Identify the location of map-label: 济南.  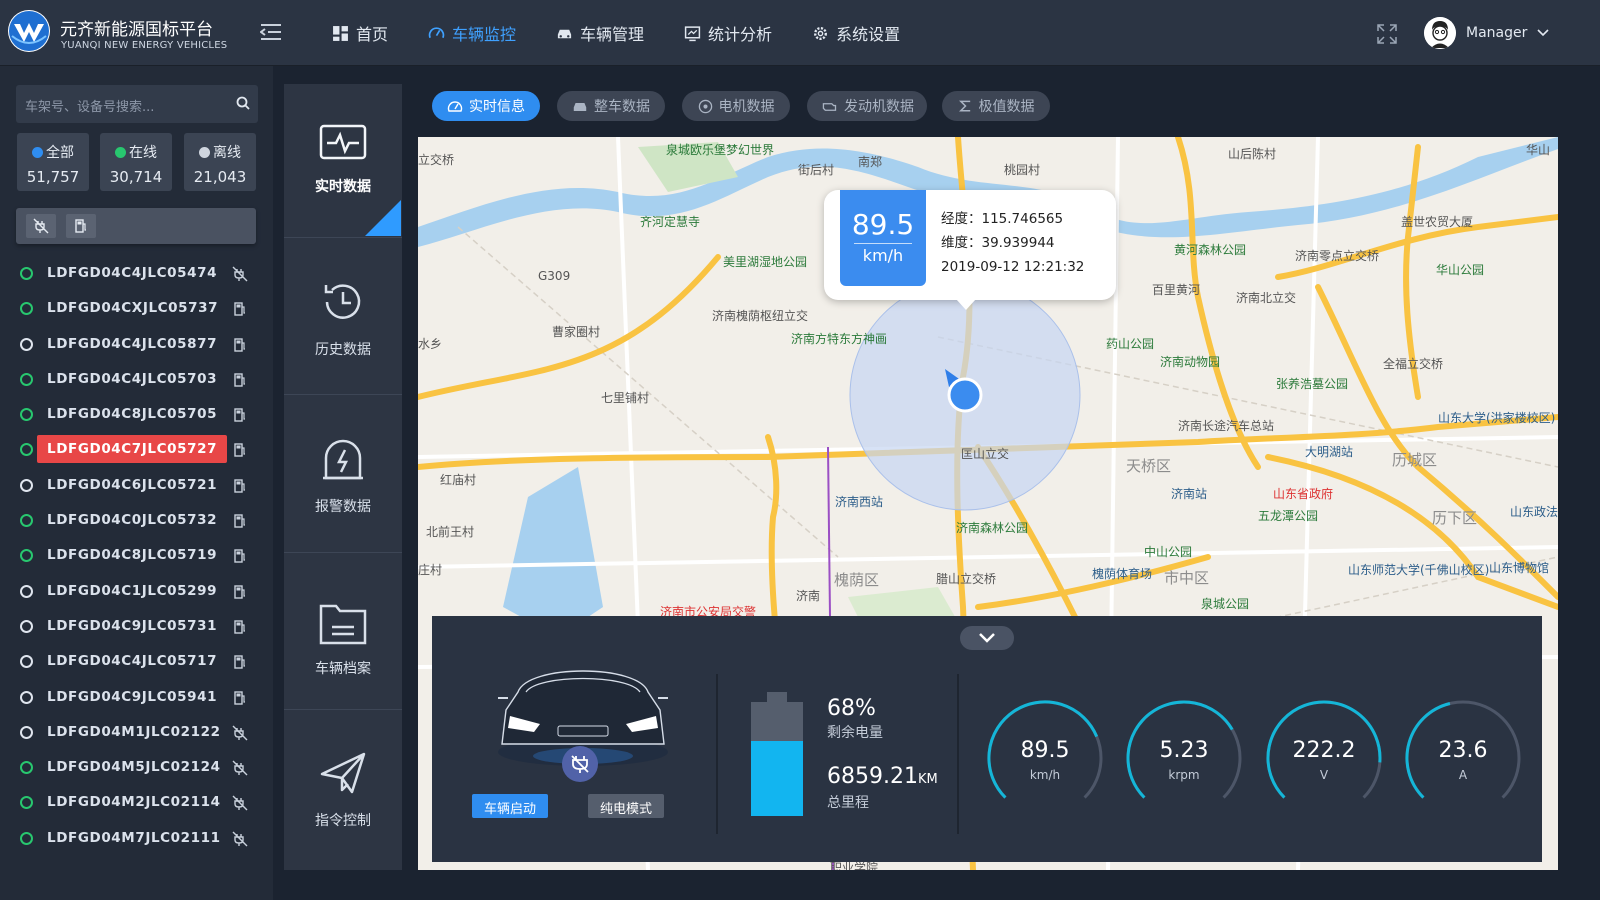
(808, 596).